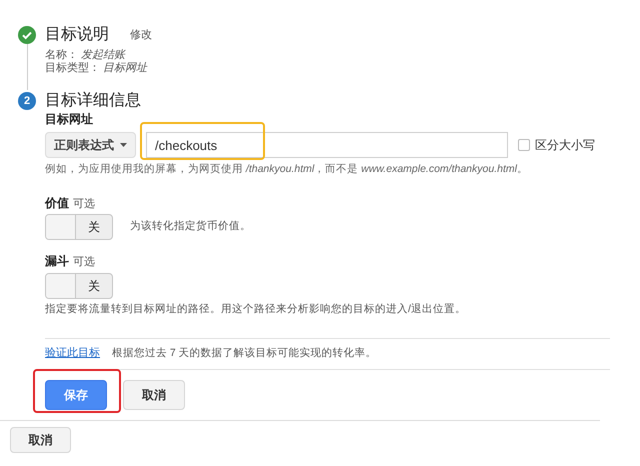 The height and width of the screenshot is (466, 640). What do you see at coordinates (61, 55) in the screenshot?
I see `detail-label: 名称：` at bounding box center [61, 55].